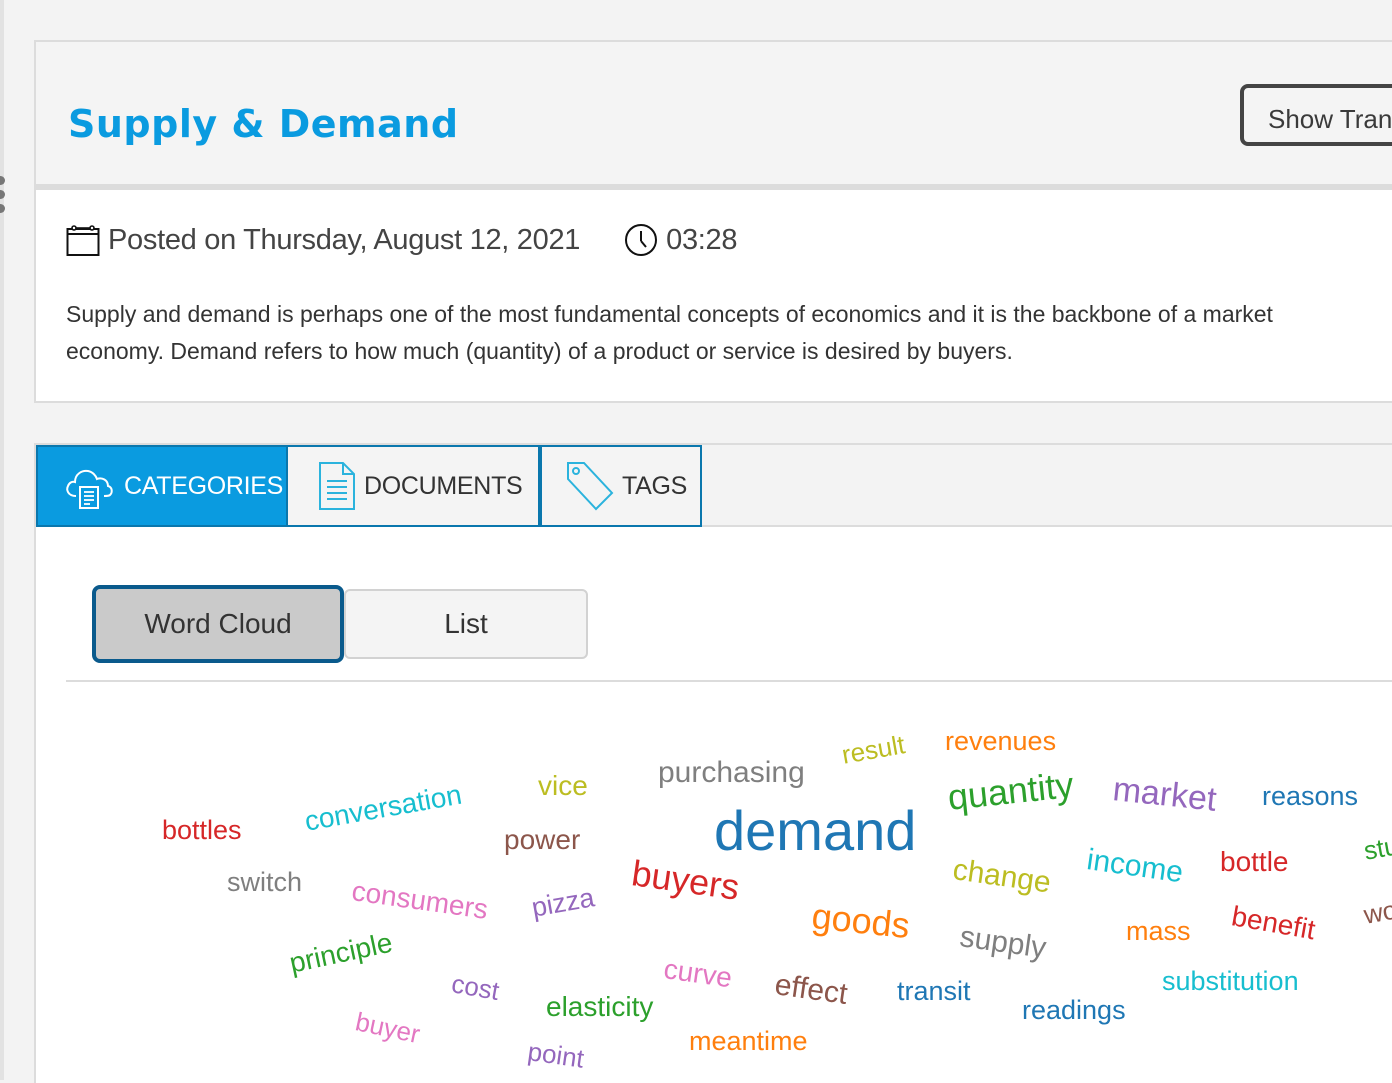 This screenshot has width=1392, height=1083. I want to click on word-cloud-button: Word Cloud, so click(218, 624).